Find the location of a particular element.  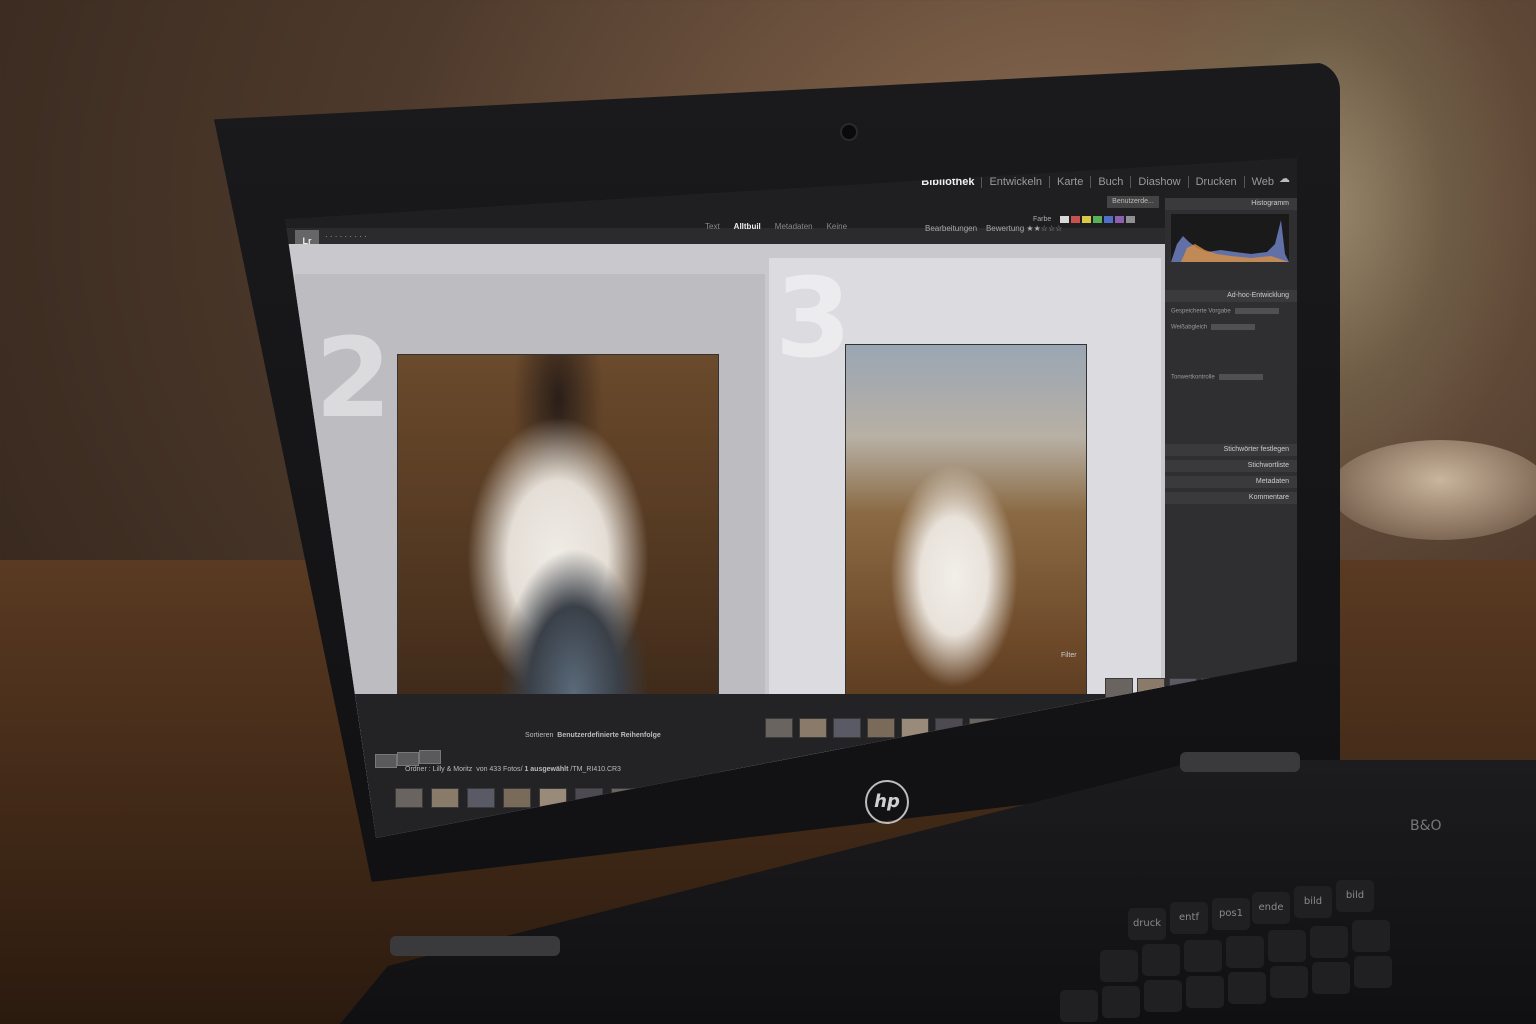

page-number-left: 2 is located at coordinates (353, 378).